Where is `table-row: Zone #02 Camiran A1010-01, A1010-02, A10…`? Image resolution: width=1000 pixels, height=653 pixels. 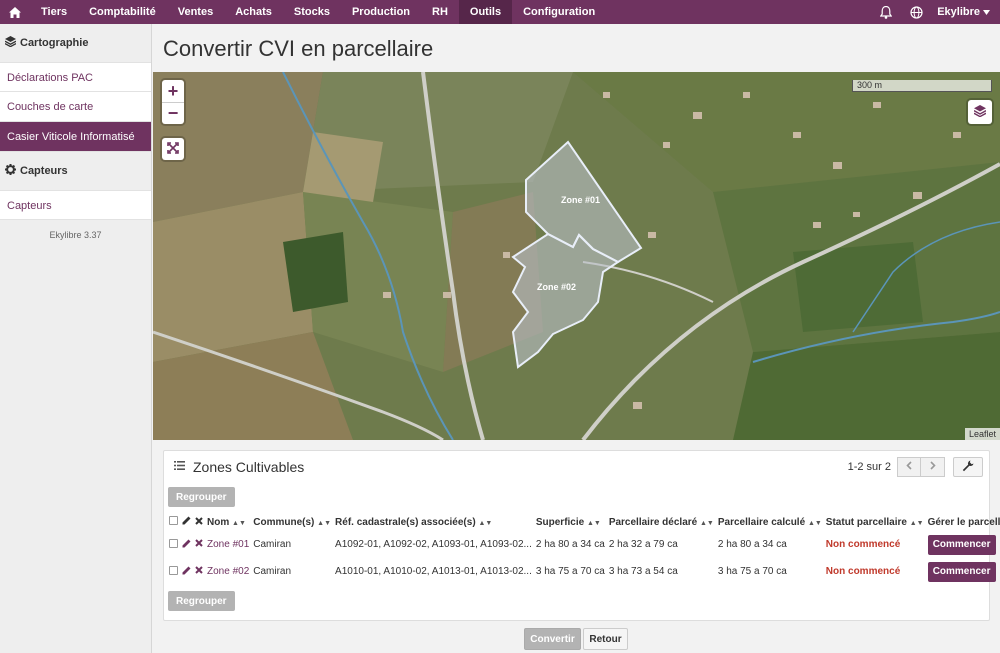 table-row: Zone #02 Camiran A1010-01, A1010-02, A10… is located at coordinates (582, 571).